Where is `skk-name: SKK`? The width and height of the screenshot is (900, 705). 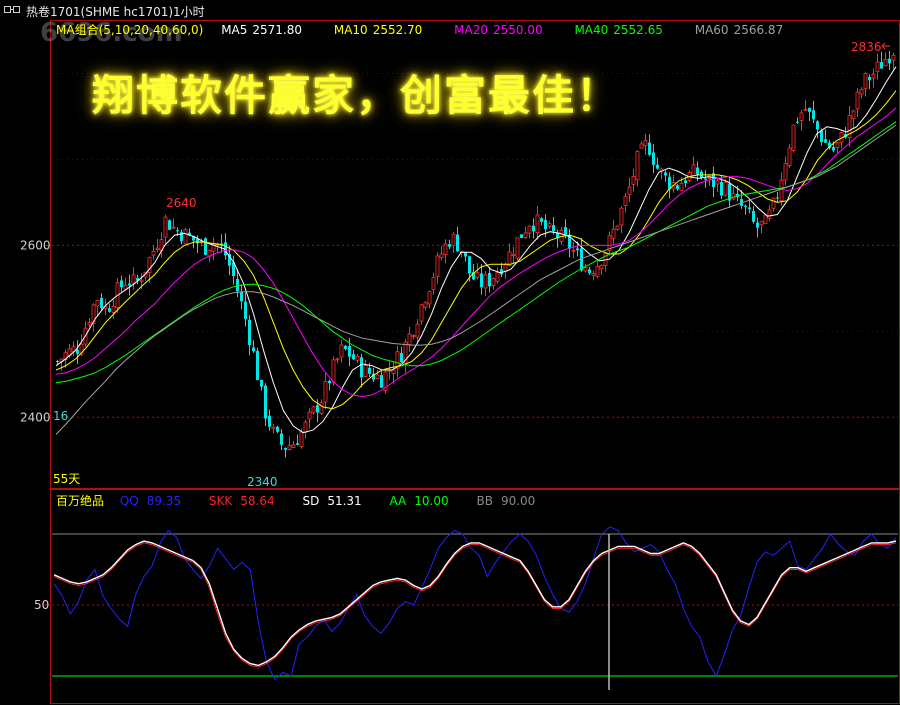
skk-name: SKK is located at coordinates (220, 501).